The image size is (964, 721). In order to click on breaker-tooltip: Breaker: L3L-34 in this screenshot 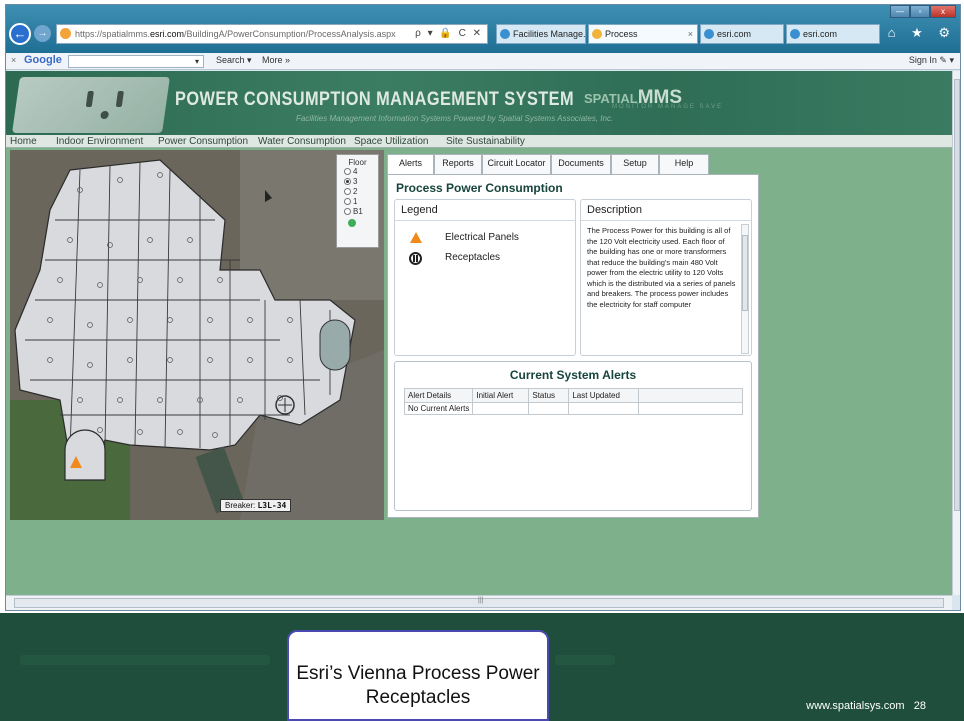, I will do `click(256, 505)`.